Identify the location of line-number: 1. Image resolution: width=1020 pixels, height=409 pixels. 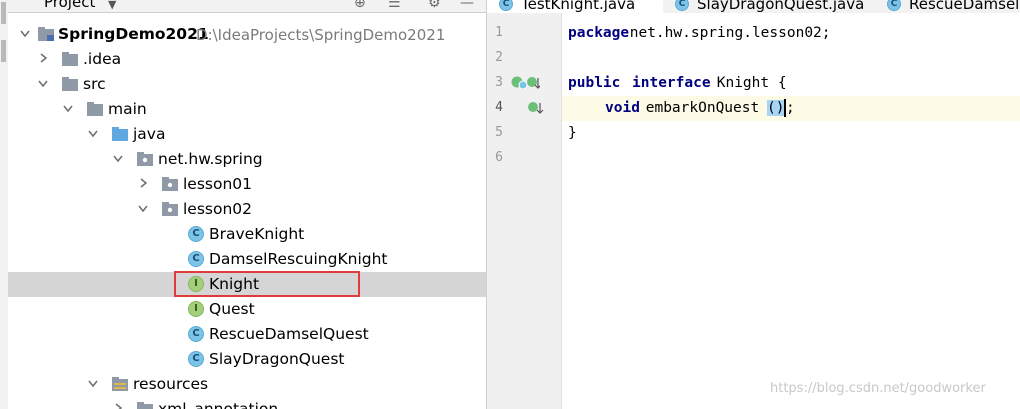
(499, 32).